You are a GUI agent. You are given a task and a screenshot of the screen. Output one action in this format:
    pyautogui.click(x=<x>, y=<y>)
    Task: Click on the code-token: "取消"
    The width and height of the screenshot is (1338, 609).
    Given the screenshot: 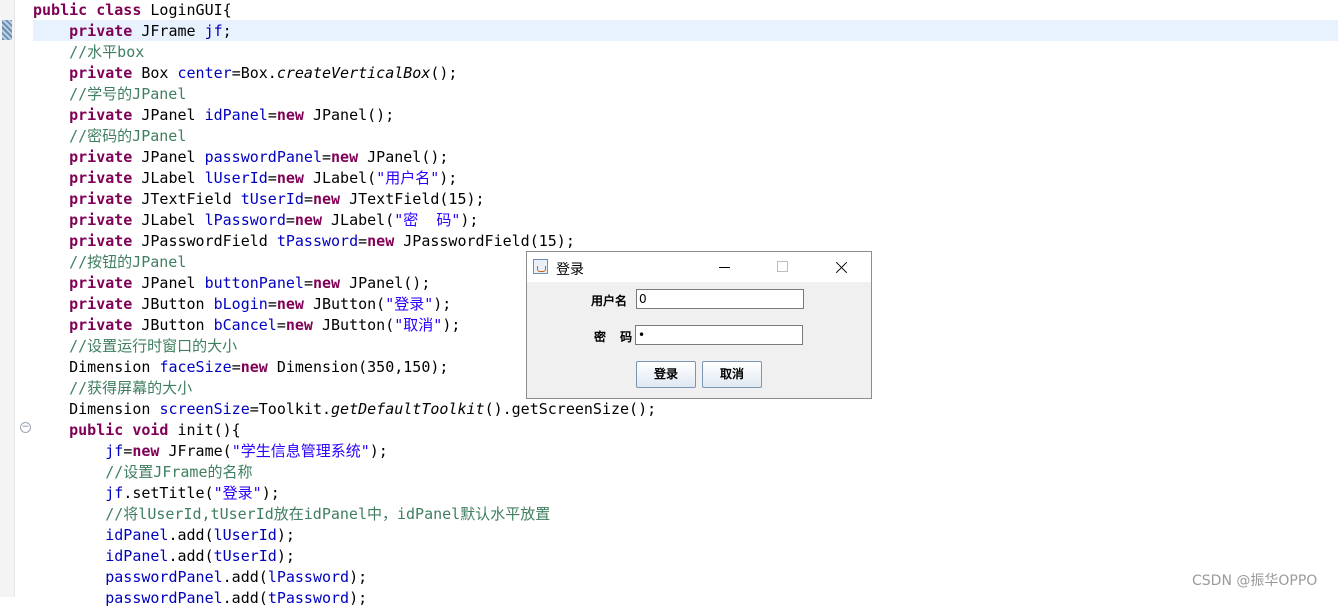 What is the action you would take?
    pyautogui.click(x=418, y=325)
    